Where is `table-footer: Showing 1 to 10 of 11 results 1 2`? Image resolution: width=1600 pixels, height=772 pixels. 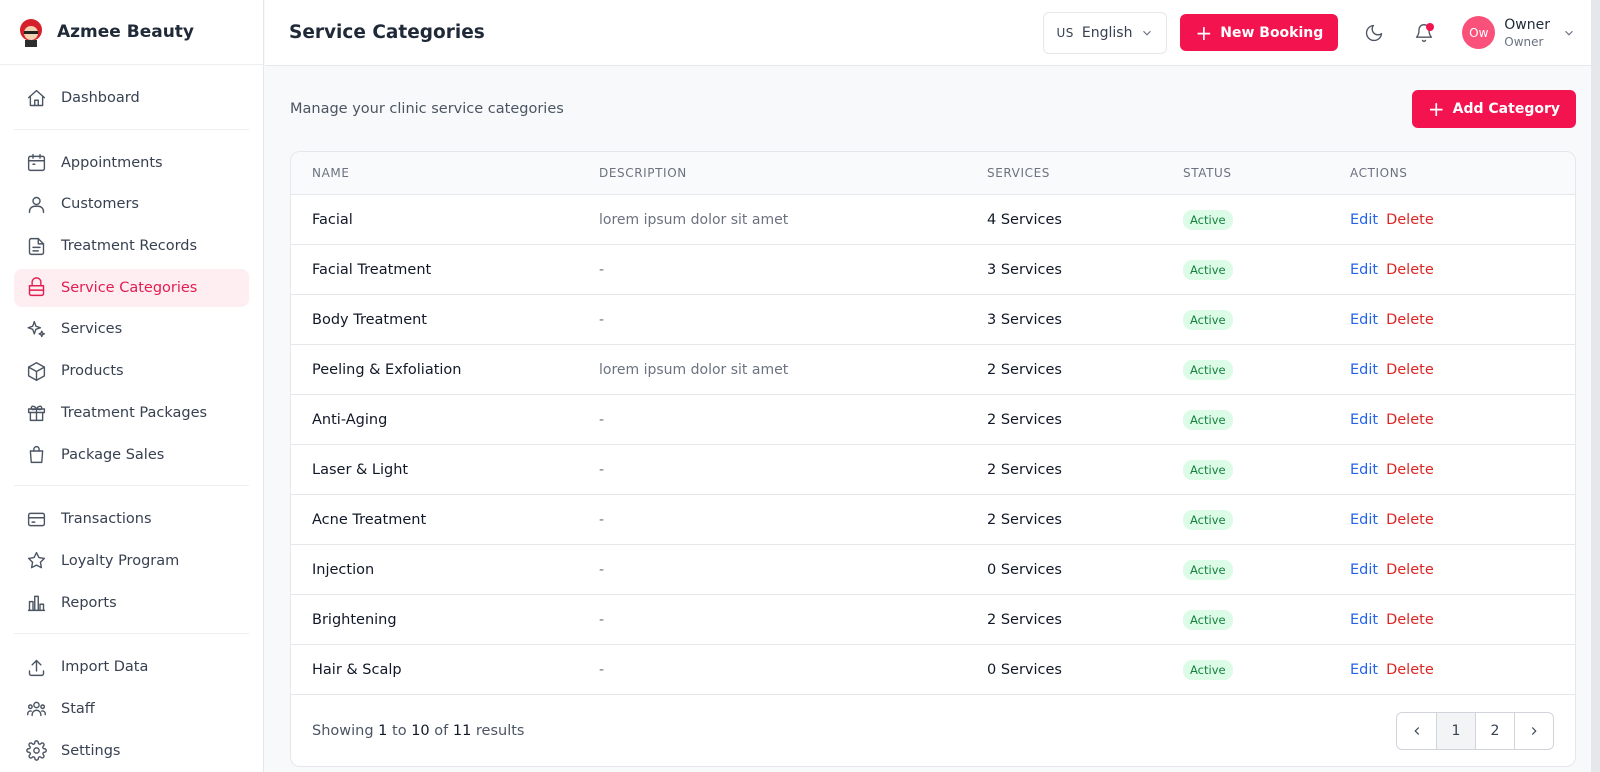
table-footer: Showing 1 to 10 of 11 results 1 2 is located at coordinates (933, 730).